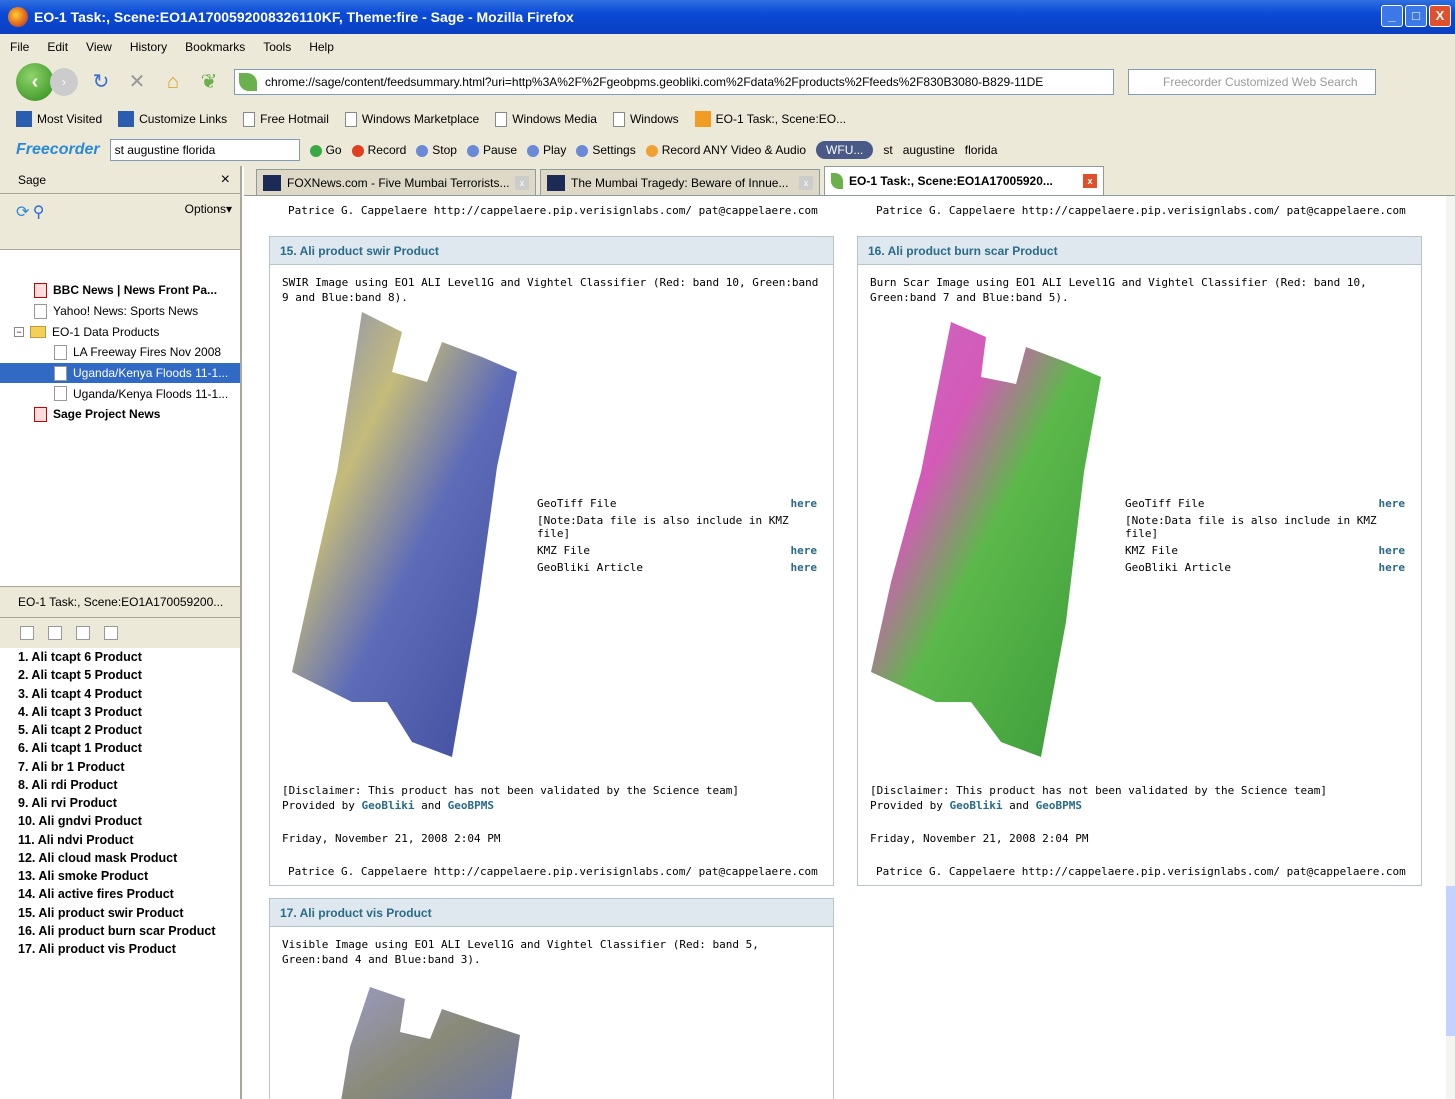 This screenshot has width=1455, height=1099. What do you see at coordinates (173, 82) in the screenshot?
I see `home-icon: ⌂` at bounding box center [173, 82].